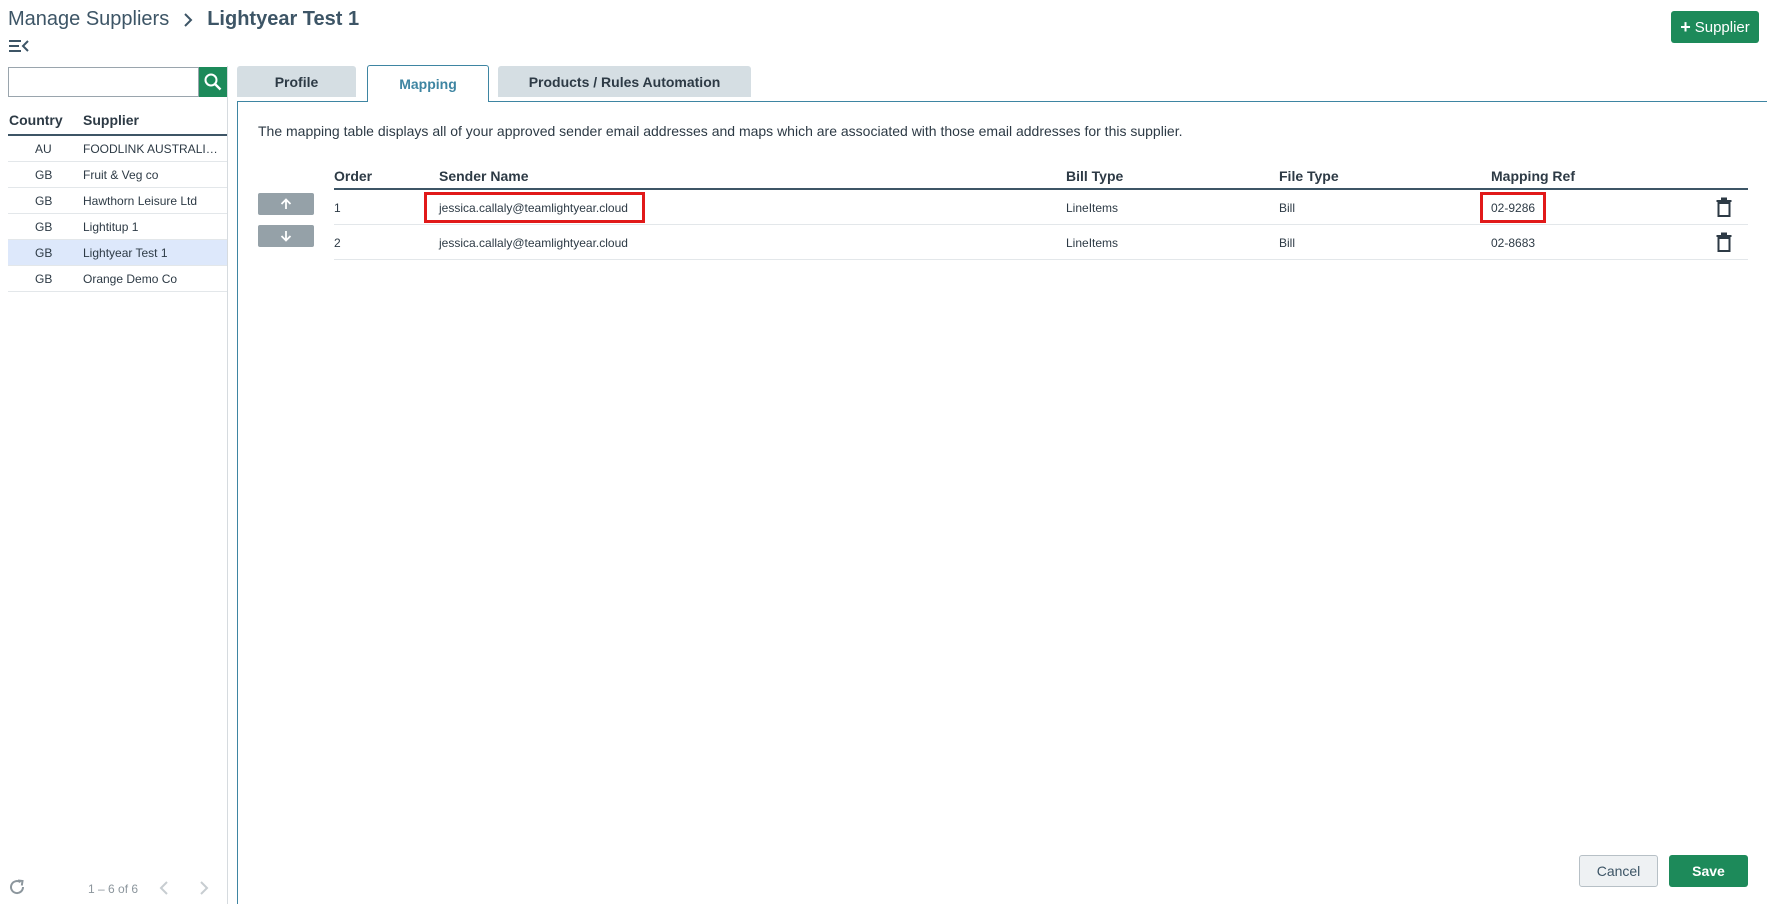  I want to click on mapping-ref-cell: 02-9286, so click(1513, 208).